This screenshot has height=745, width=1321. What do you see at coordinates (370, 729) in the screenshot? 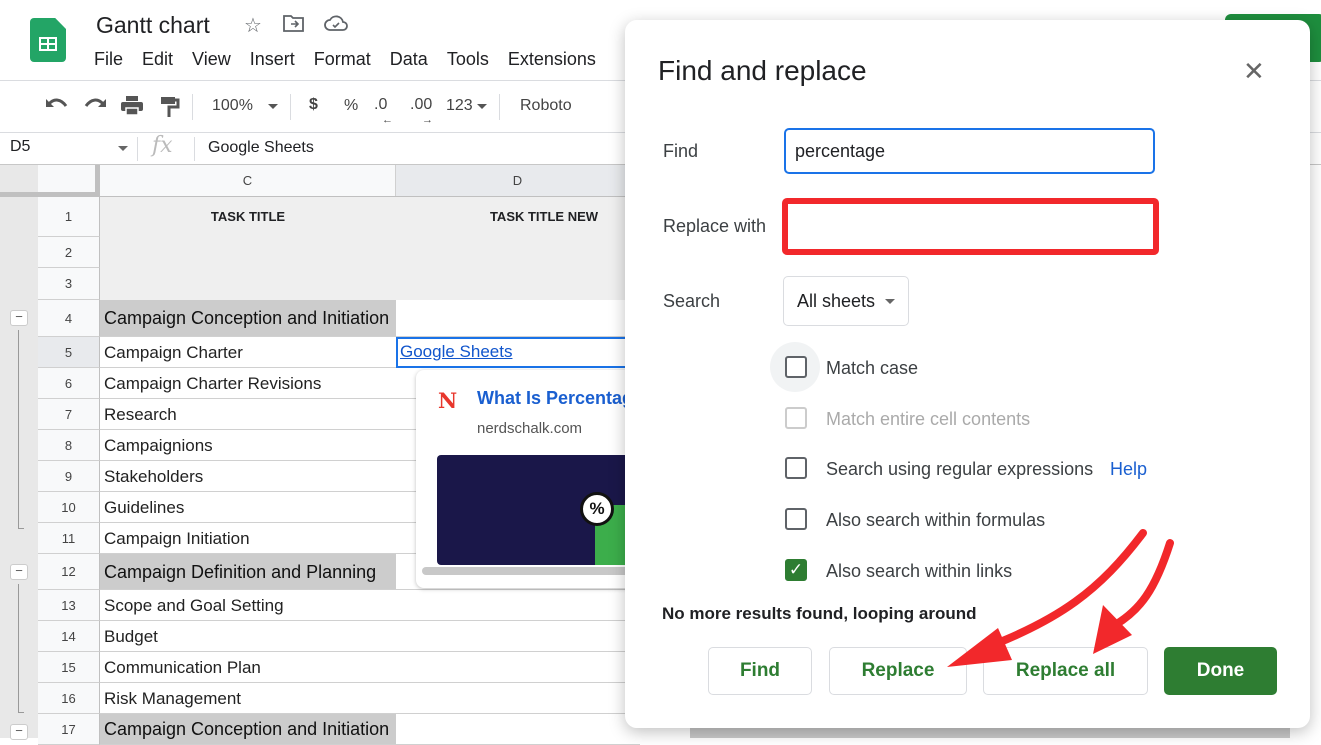
I see `cell-c17: Campaign Conception and Initiation` at bounding box center [370, 729].